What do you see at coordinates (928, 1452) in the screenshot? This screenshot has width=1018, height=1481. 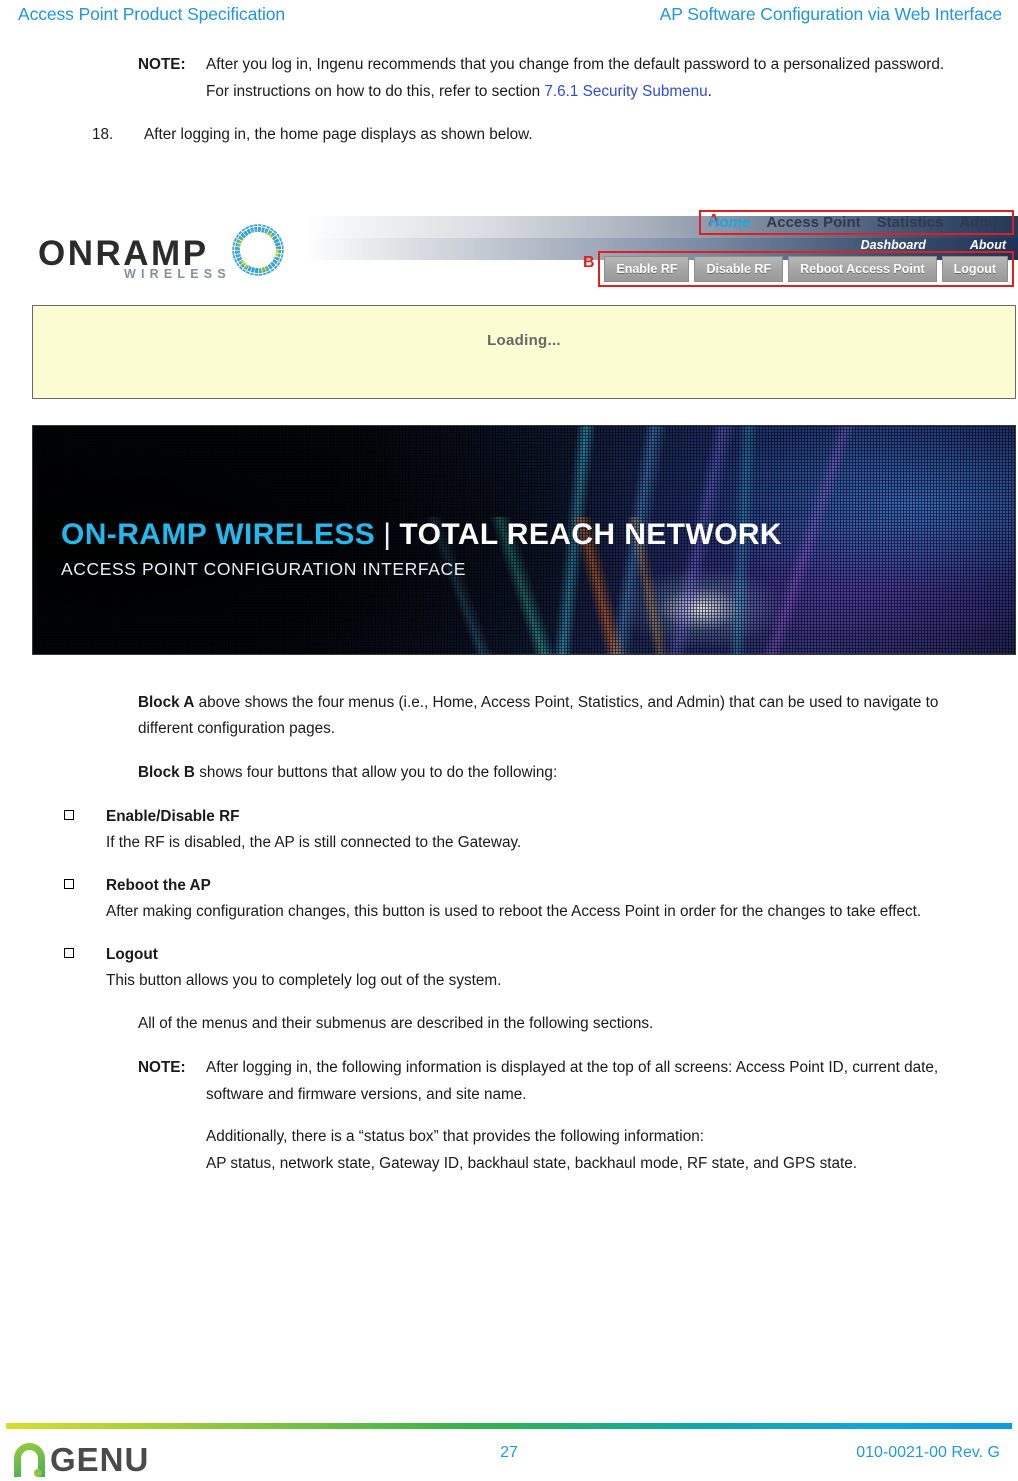 I see `document-number: 010-0021-00 Rev. G` at bounding box center [928, 1452].